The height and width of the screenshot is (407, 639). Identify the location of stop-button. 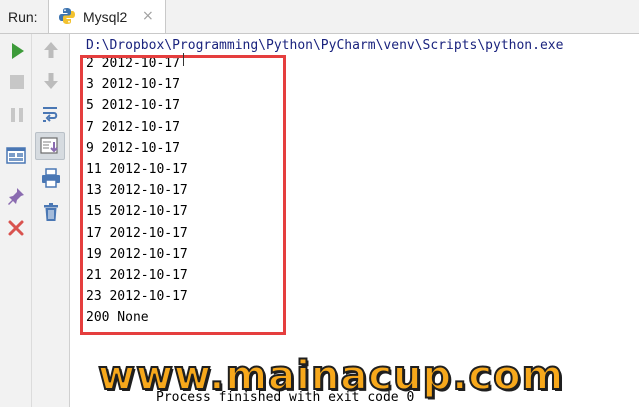
(17, 82).